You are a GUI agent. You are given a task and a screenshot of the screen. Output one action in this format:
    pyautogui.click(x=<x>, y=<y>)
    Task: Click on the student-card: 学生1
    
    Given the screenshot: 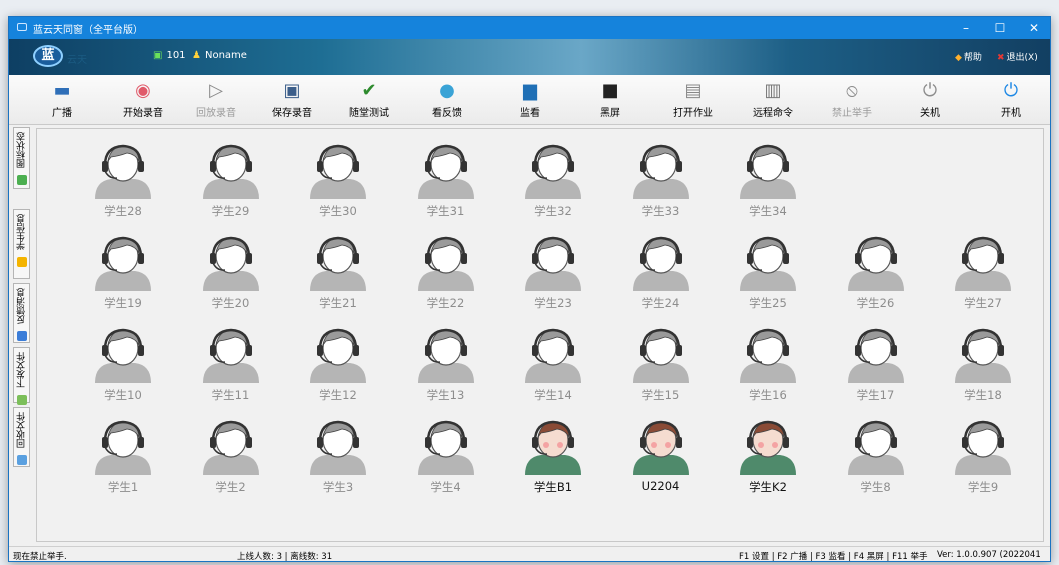 What is the action you would take?
    pyautogui.click(x=123, y=465)
    